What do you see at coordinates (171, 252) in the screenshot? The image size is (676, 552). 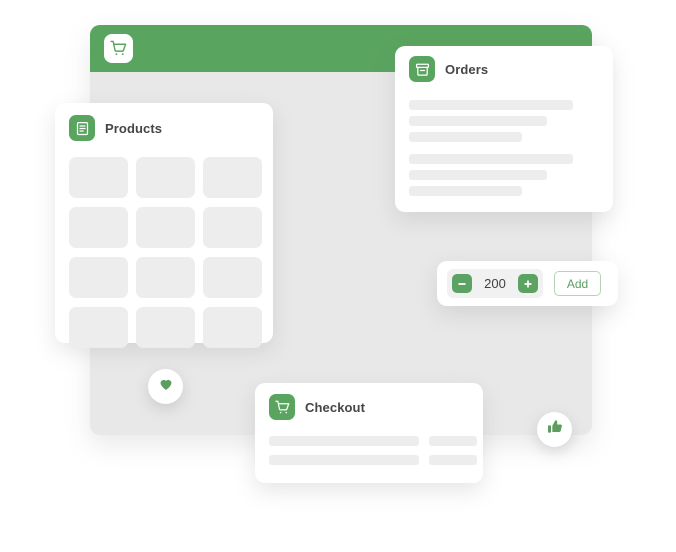 I see `products-grid` at bounding box center [171, 252].